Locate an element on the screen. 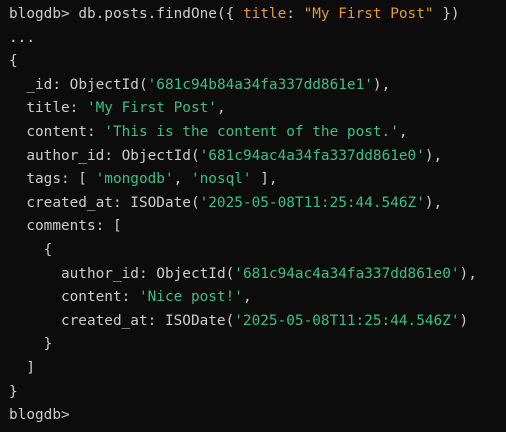 This screenshot has width=506, height=432. field-tags: tags: [ 'mongodb', 'nosql' ], is located at coordinates (152, 179).